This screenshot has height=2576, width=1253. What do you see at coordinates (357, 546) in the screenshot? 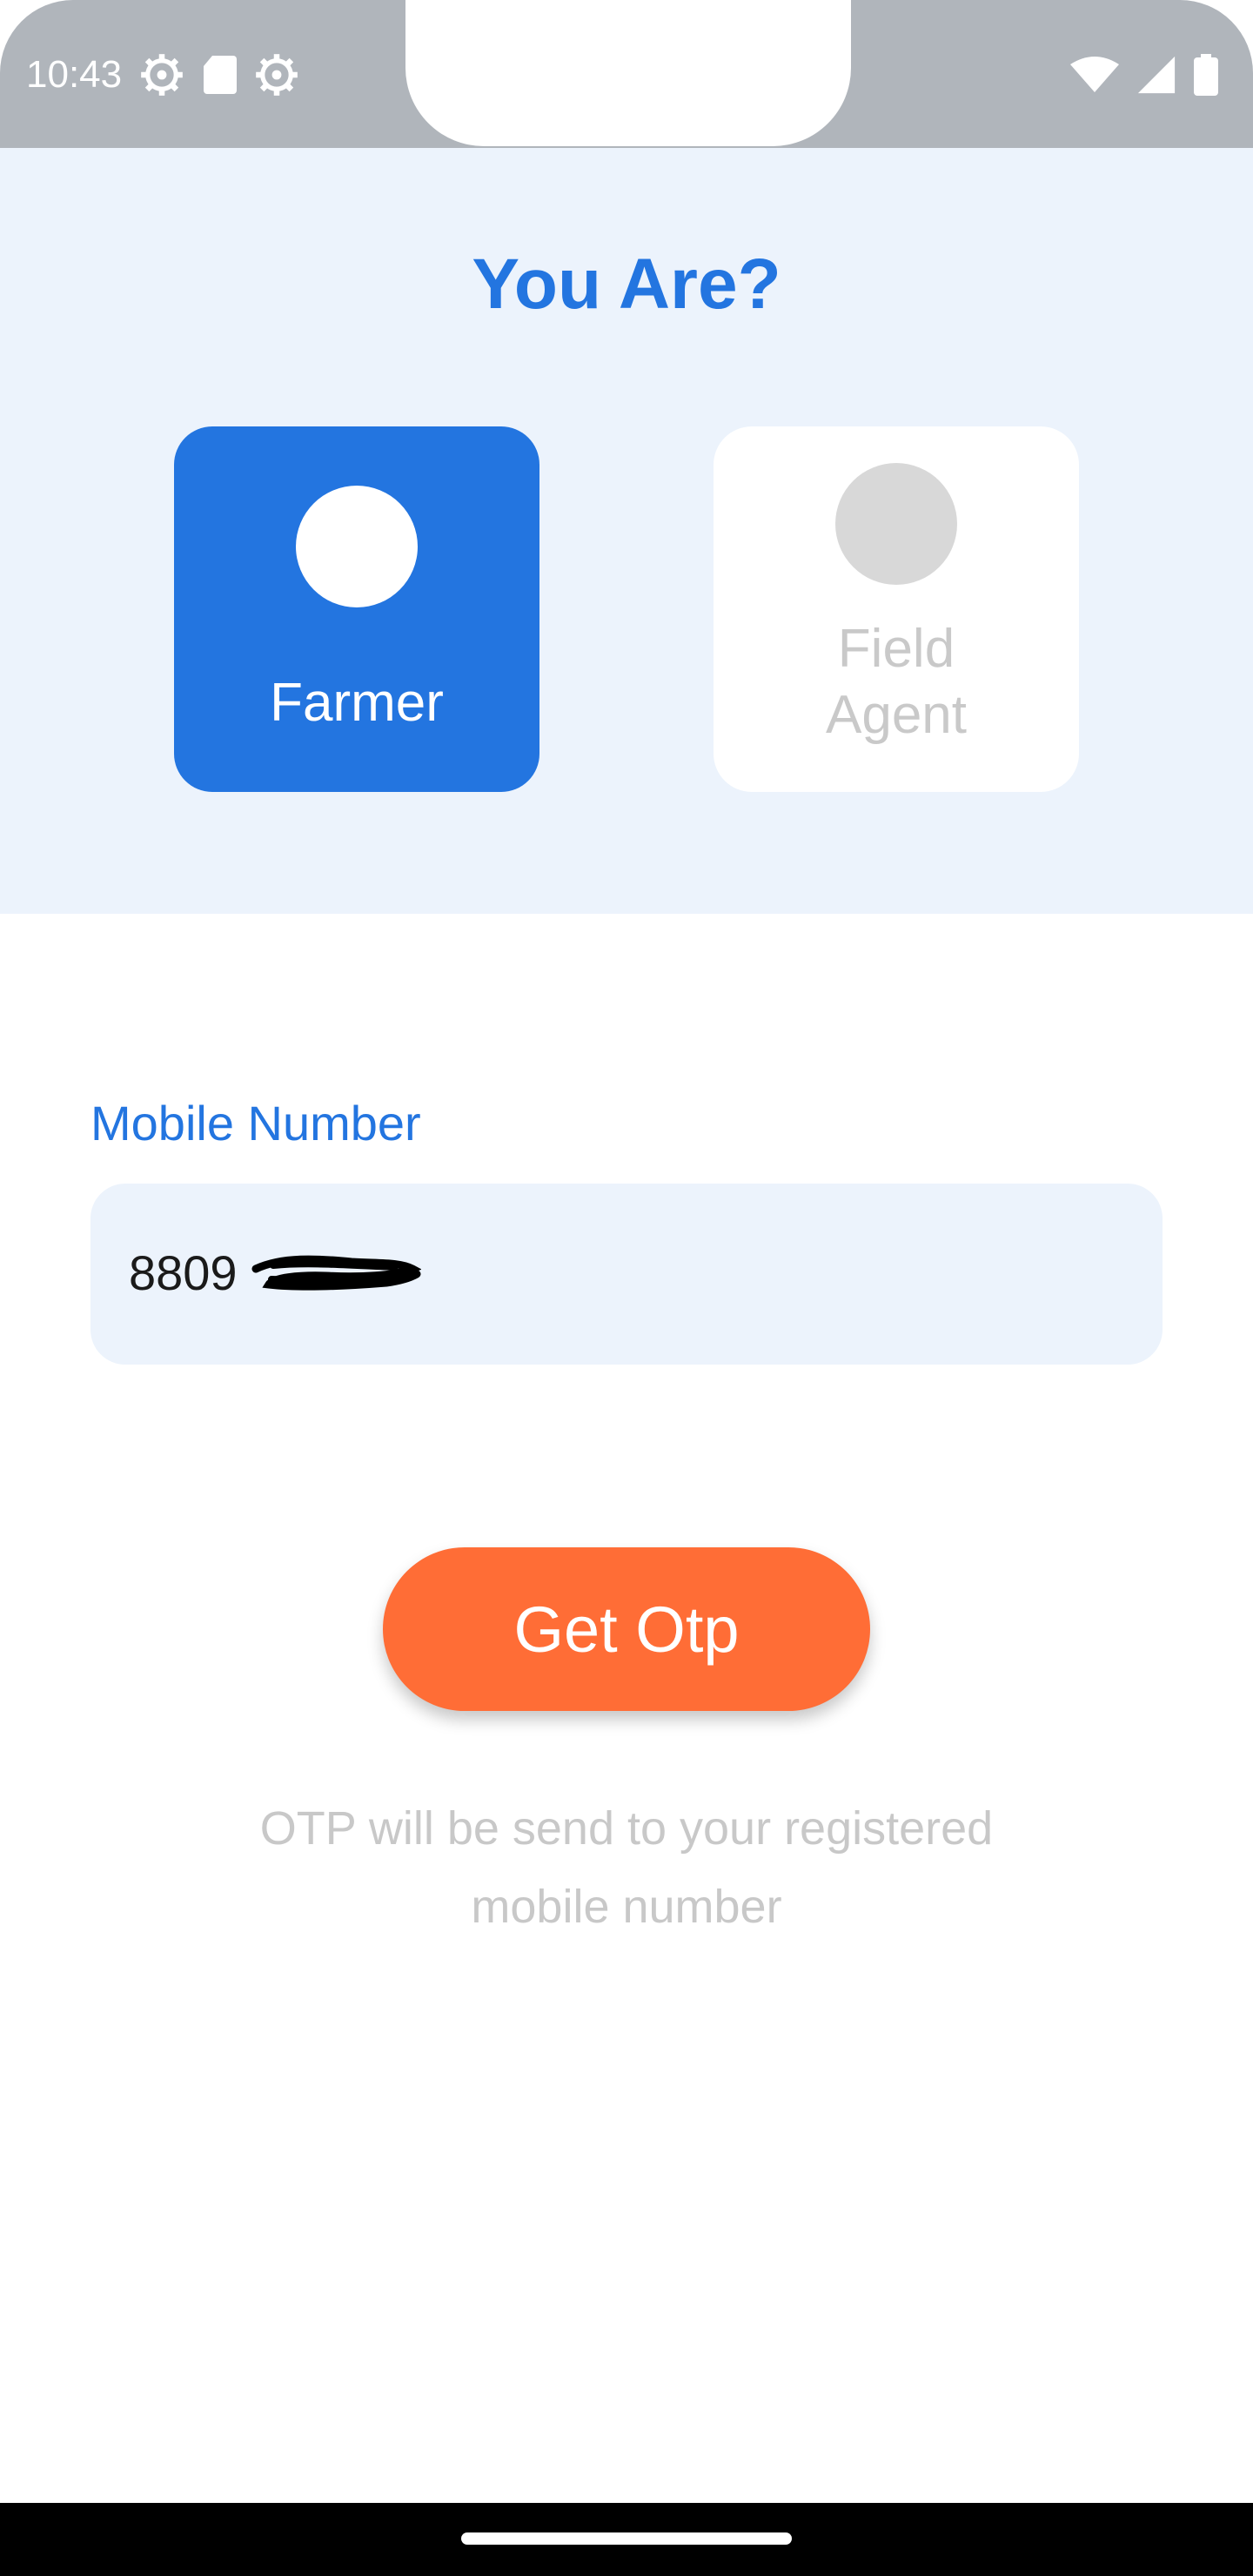
I see `farmer-avatar` at bounding box center [357, 546].